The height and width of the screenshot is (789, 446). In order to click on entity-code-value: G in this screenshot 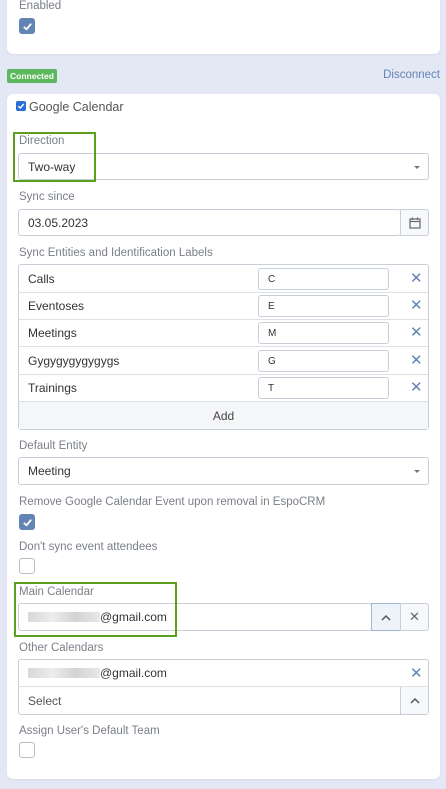, I will do `click(272, 361)`.